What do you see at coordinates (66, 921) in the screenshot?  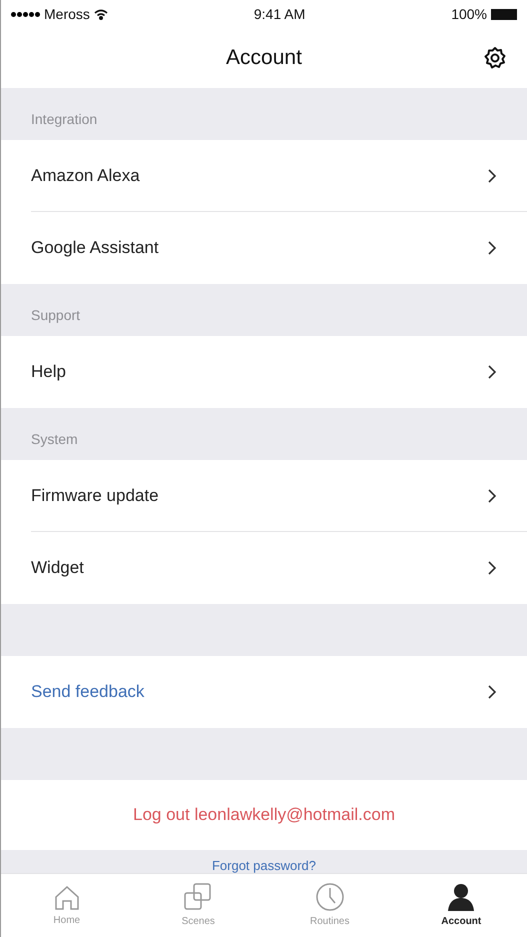 I see `tab-label: Home` at bounding box center [66, 921].